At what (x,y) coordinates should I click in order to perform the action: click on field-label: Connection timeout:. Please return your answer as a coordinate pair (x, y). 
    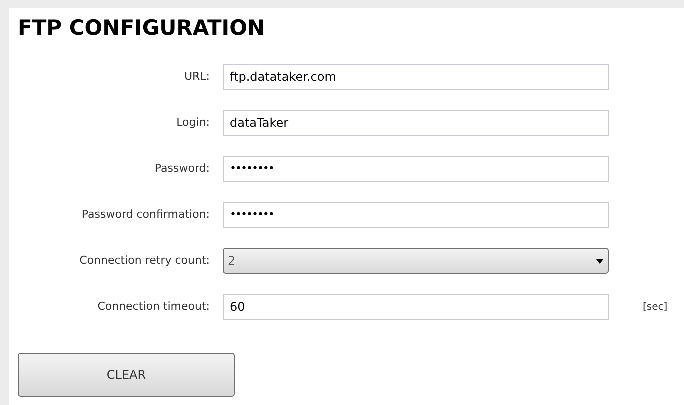
    Looking at the image, I should click on (153, 306).